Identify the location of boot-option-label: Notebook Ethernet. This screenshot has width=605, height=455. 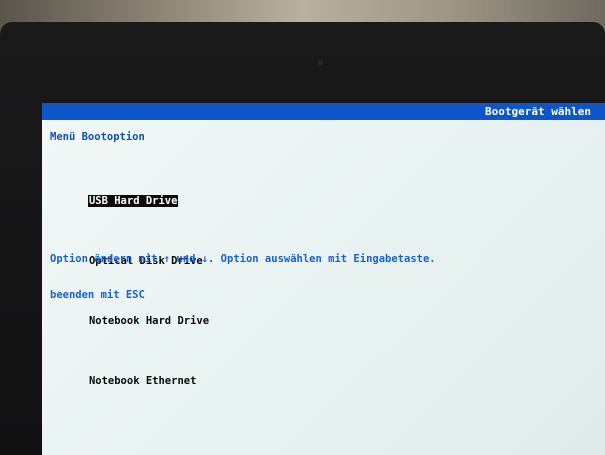
(142, 381).